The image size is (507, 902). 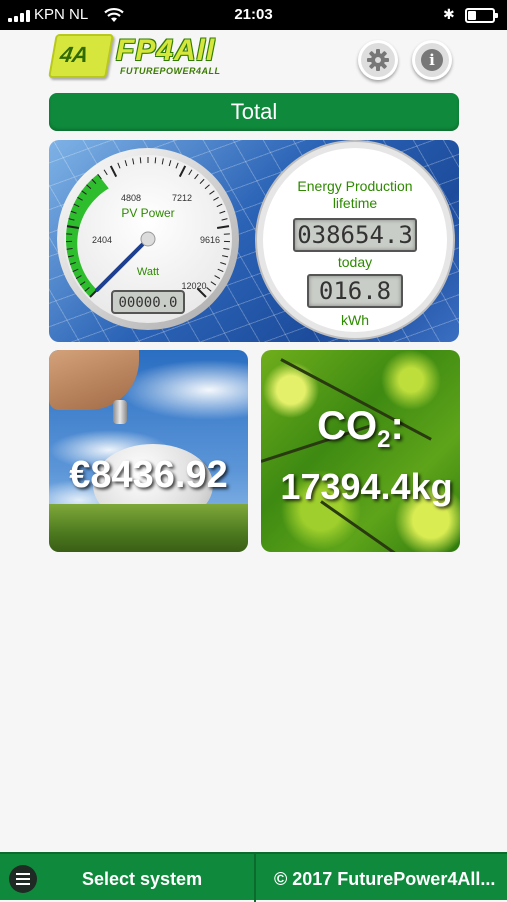 I want to click on clock: 21:03, so click(x=253, y=14).